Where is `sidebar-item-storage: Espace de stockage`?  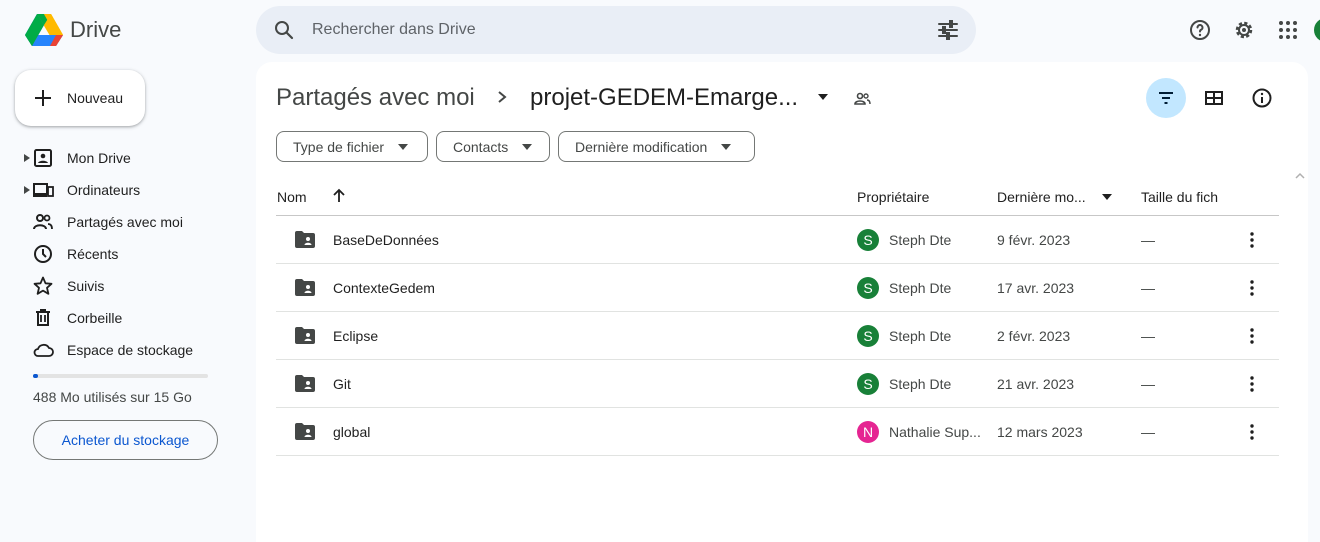 sidebar-item-storage: Espace de stockage is located at coordinates (120, 350).